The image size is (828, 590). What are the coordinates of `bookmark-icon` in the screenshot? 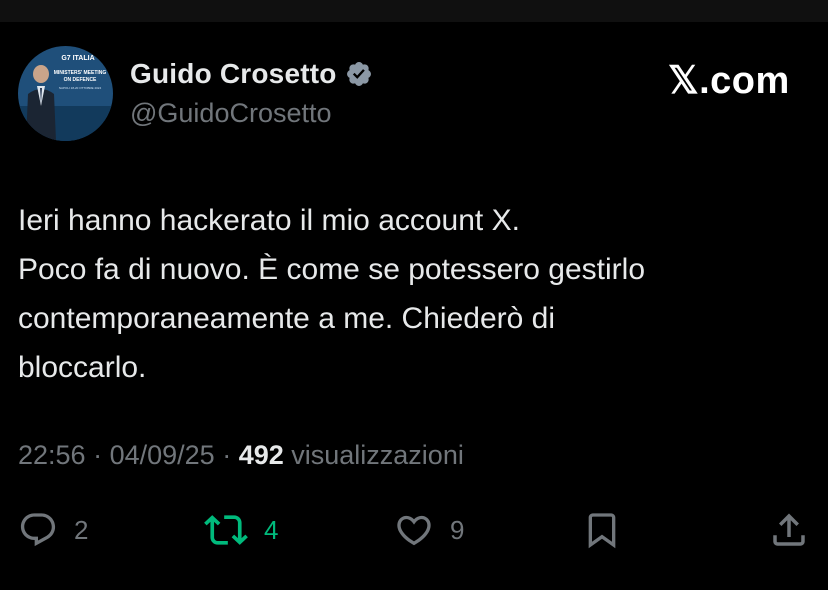 It's located at (602, 531).